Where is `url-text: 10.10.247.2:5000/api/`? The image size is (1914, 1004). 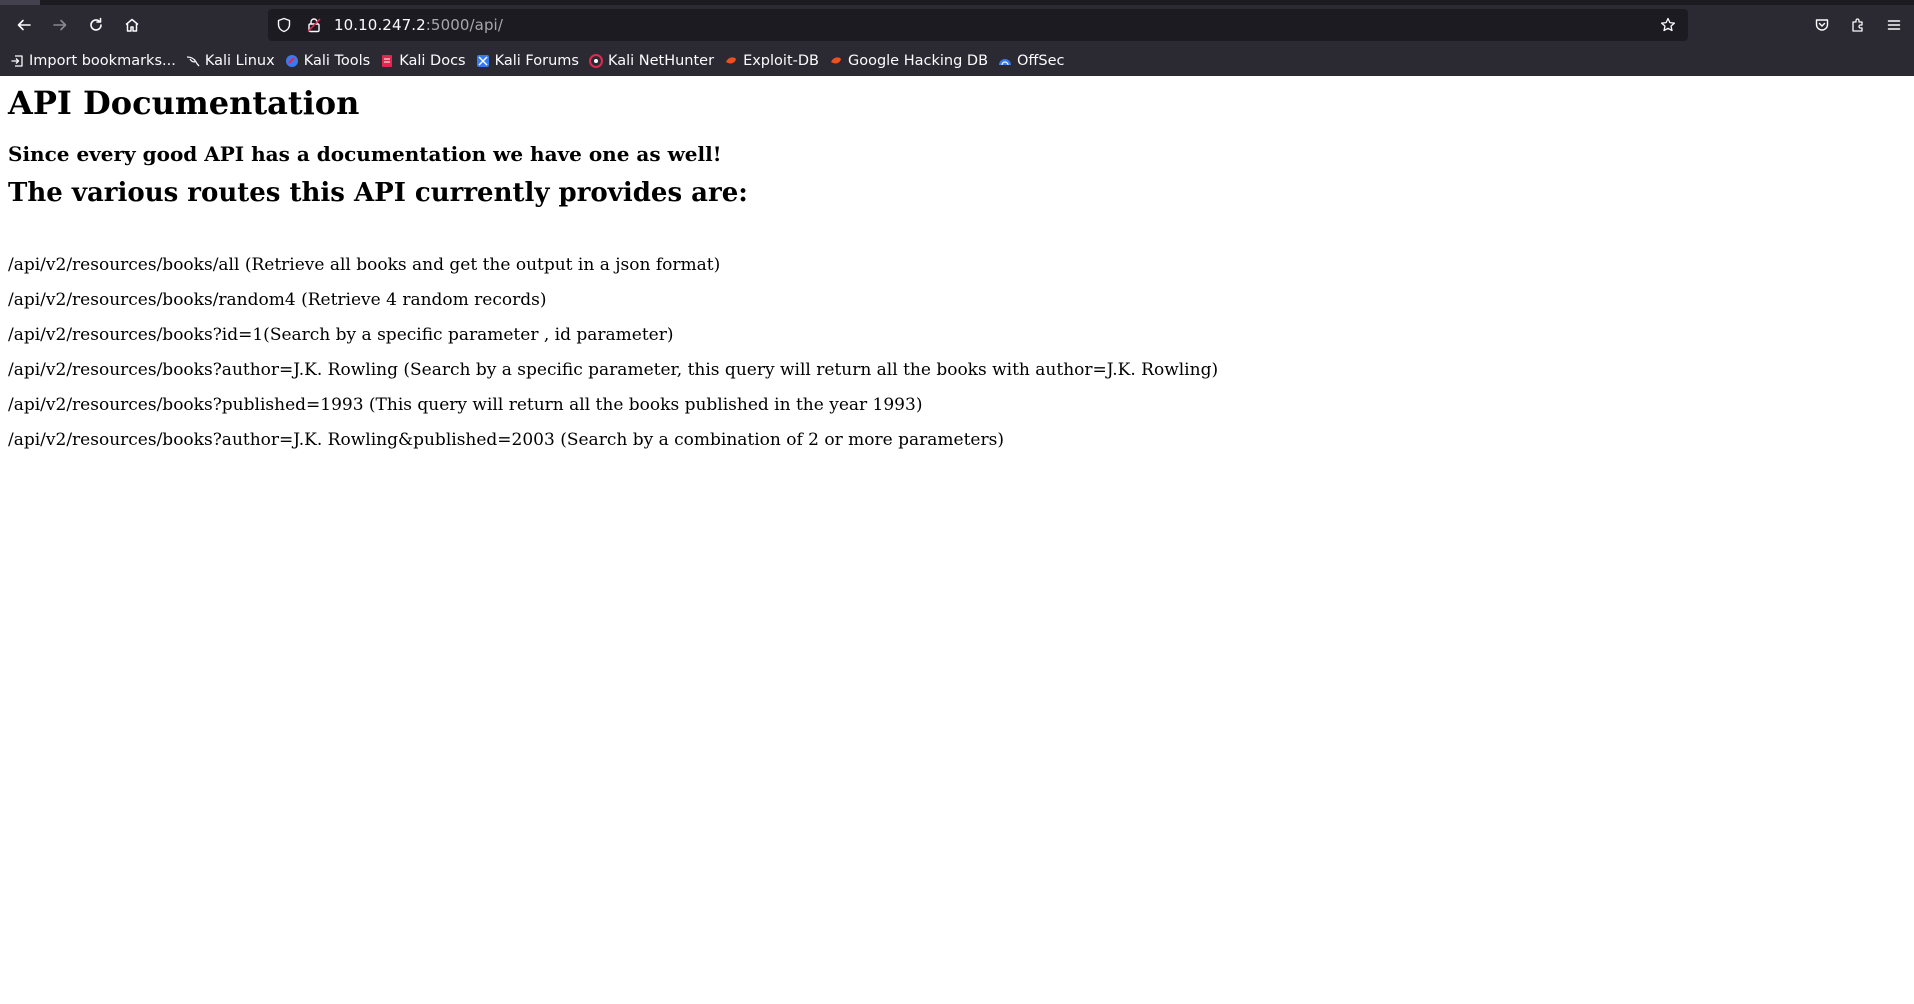 url-text: 10.10.247.2:5000/api/ is located at coordinates (418, 25).